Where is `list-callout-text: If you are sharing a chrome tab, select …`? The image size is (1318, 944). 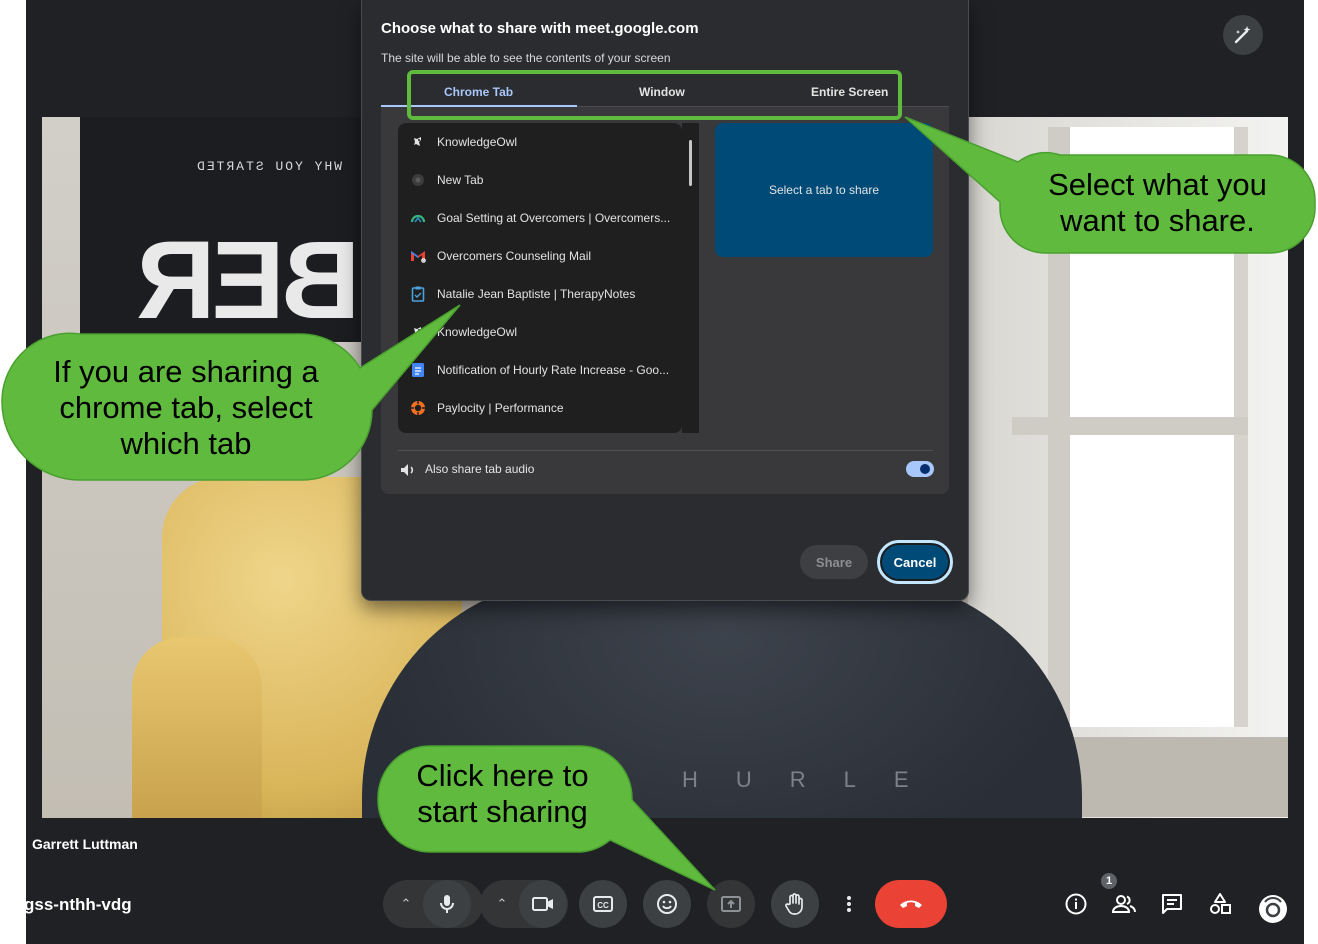 list-callout-text: If you are sharing a chrome tab, select … is located at coordinates (186, 407).